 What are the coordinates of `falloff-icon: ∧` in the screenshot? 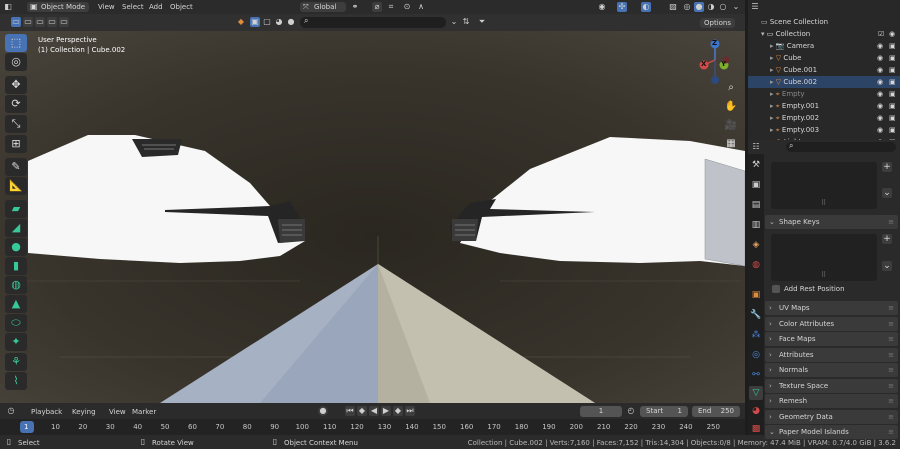 It's located at (421, 7).